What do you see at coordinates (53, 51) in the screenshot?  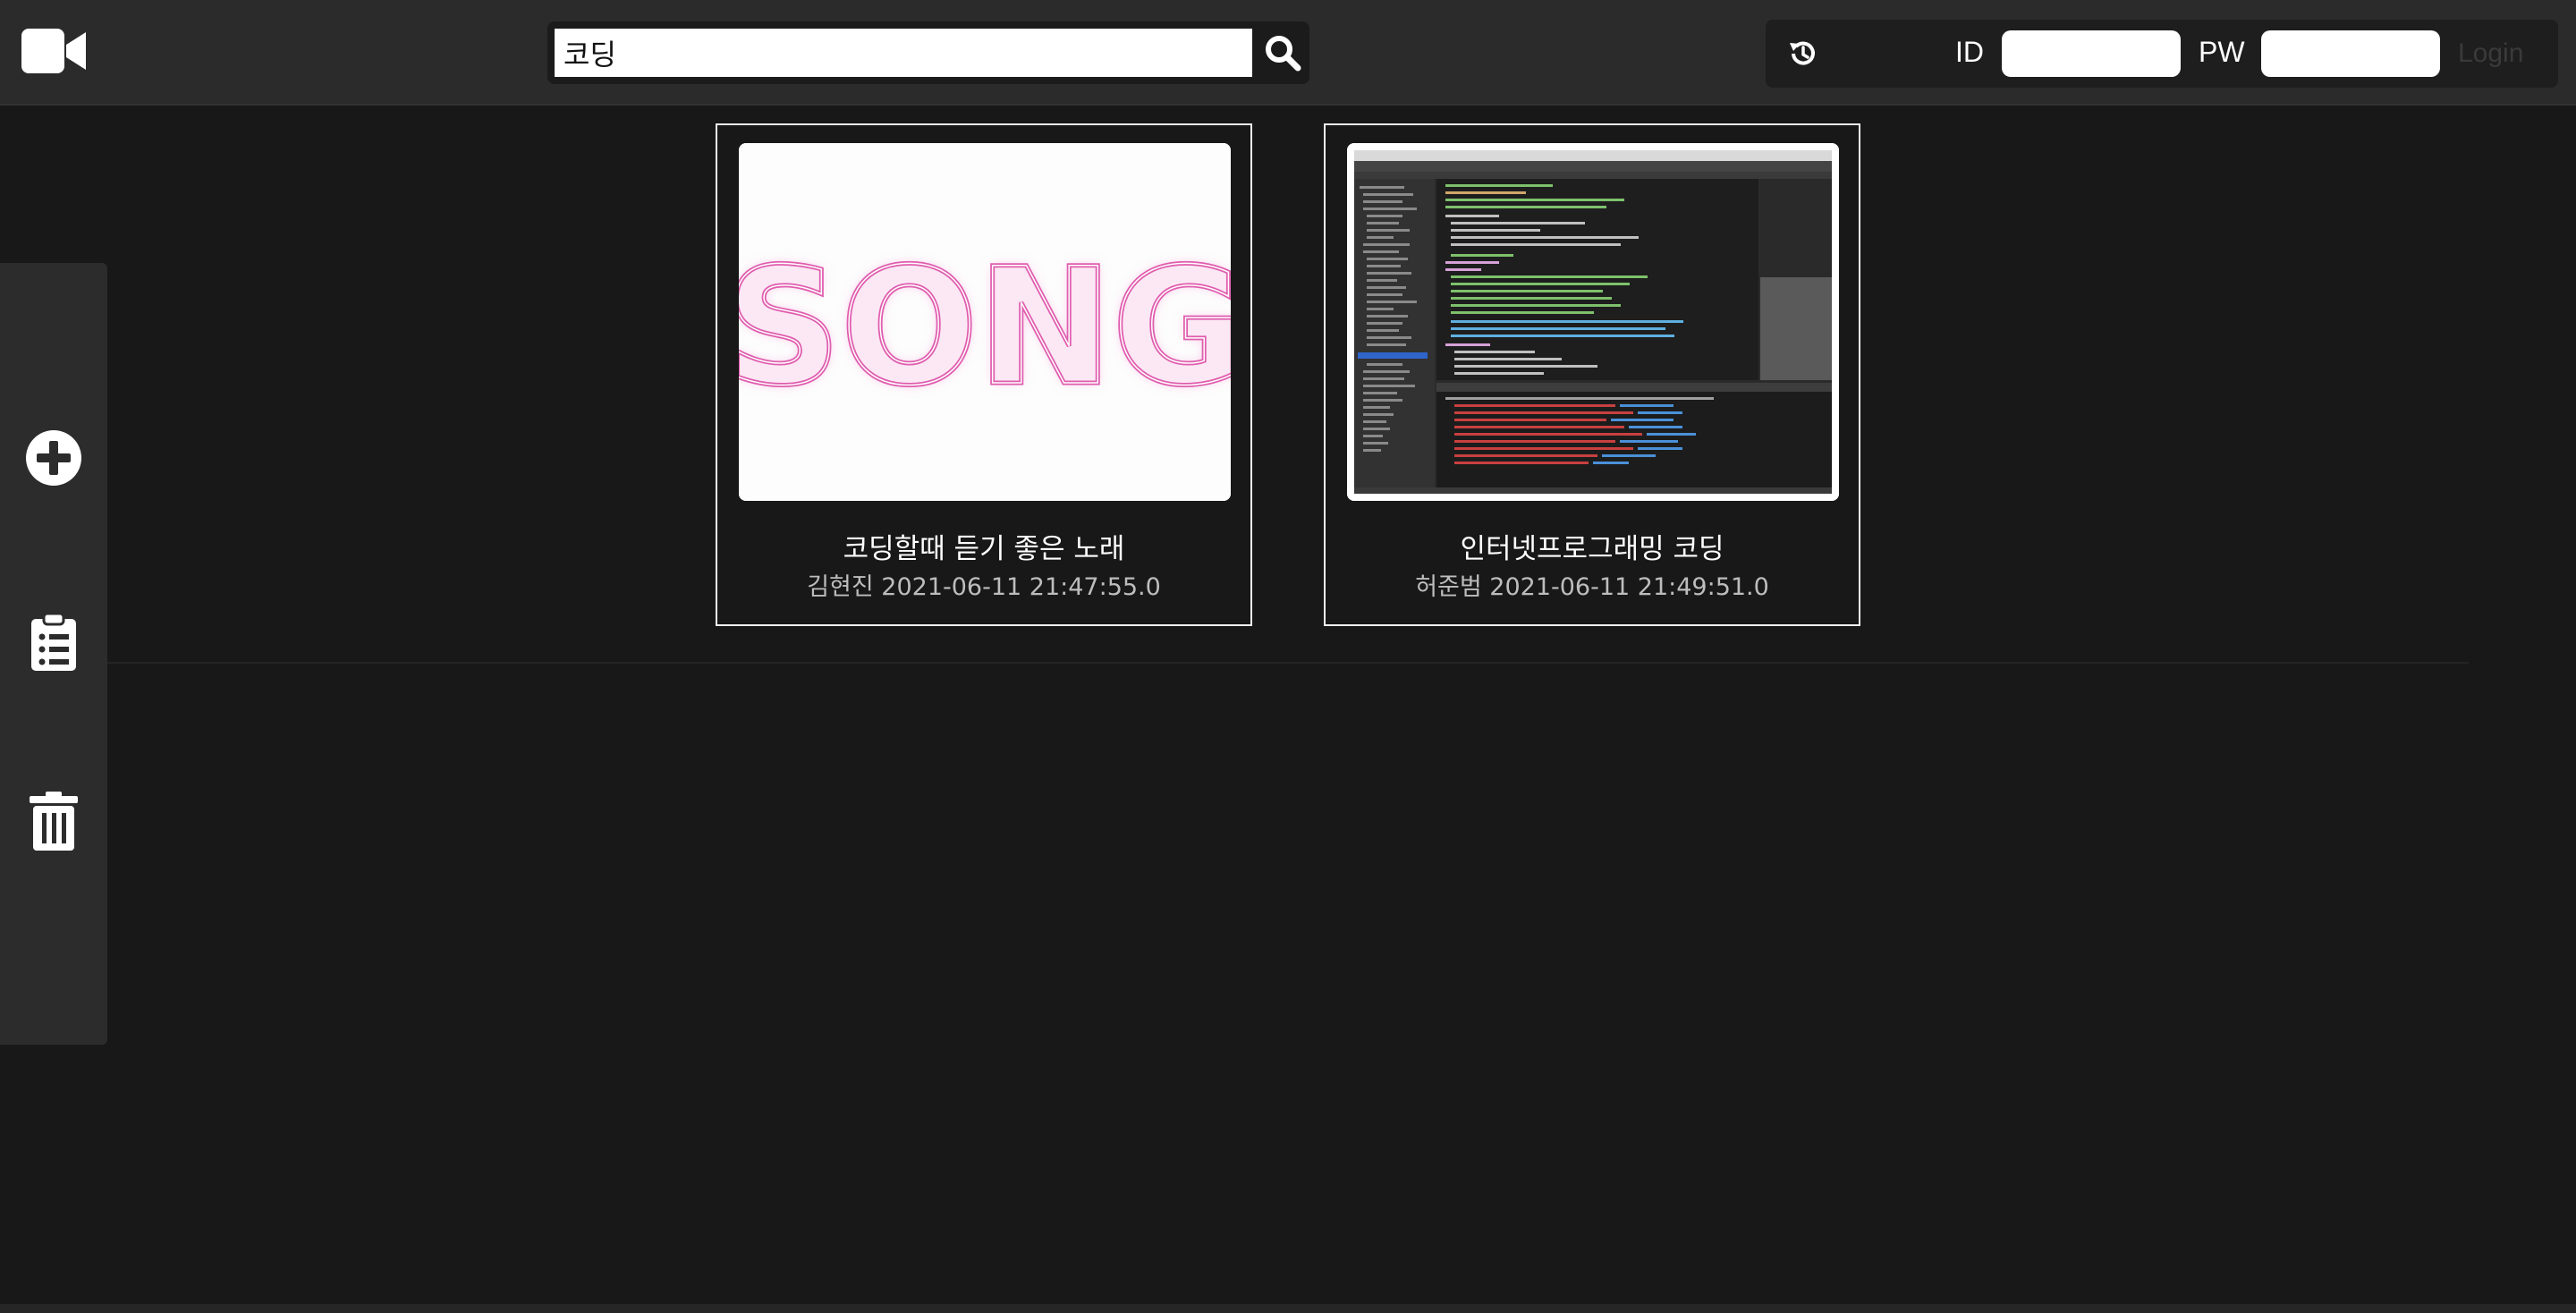 I see `video-camera-icon` at bounding box center [53, 51].